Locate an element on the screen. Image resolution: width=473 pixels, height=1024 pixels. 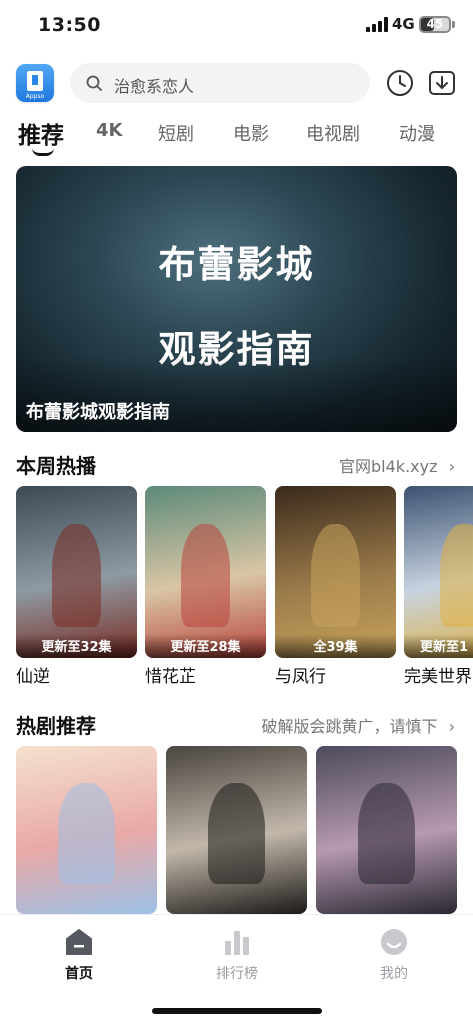
profile-icon is located at coordinates (394, 942).